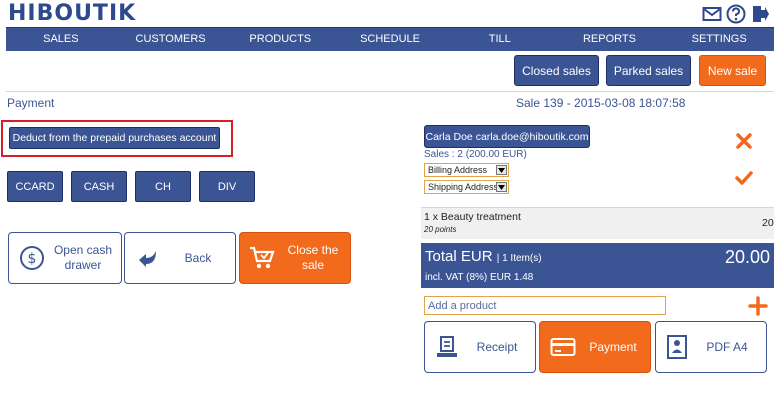 The image size is (780, 400). What do you see at coordinates (500, 39) in the screenshot?
I see `nav-till: TILL` at bounding box center [500, 39].